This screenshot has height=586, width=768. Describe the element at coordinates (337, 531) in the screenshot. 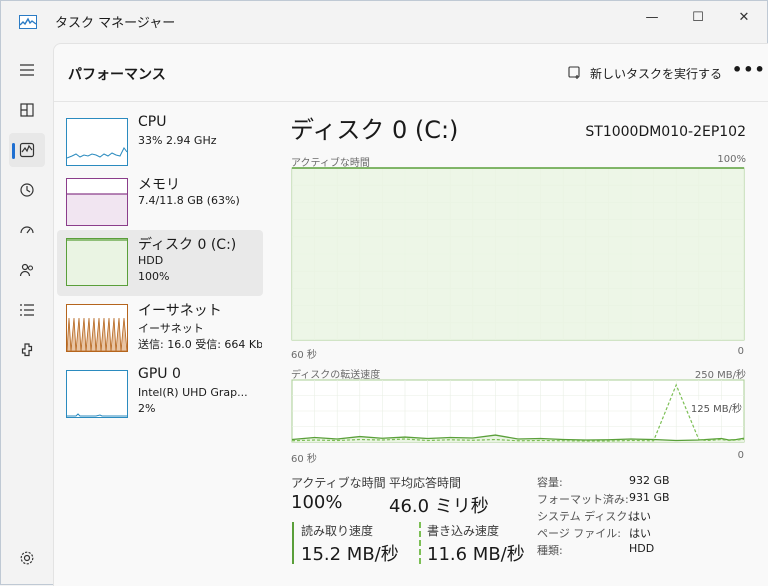

I see `read-speed-label: 読み取り速度` at that location.